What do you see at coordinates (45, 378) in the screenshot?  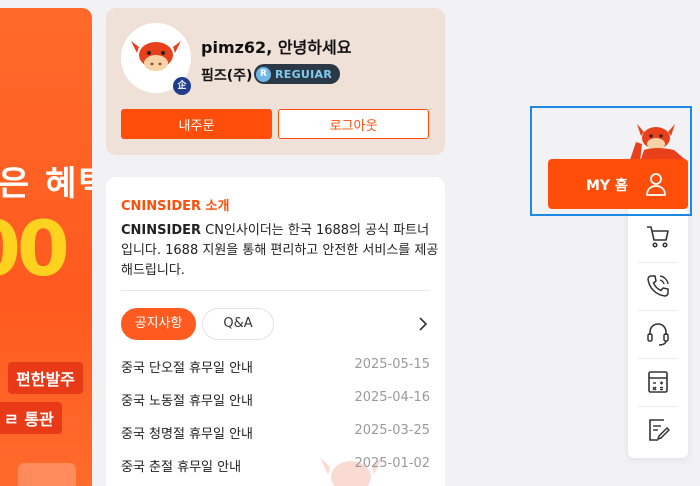 I see `banner-pill-ordering: 편한발주` at bounding box center [45, 378].